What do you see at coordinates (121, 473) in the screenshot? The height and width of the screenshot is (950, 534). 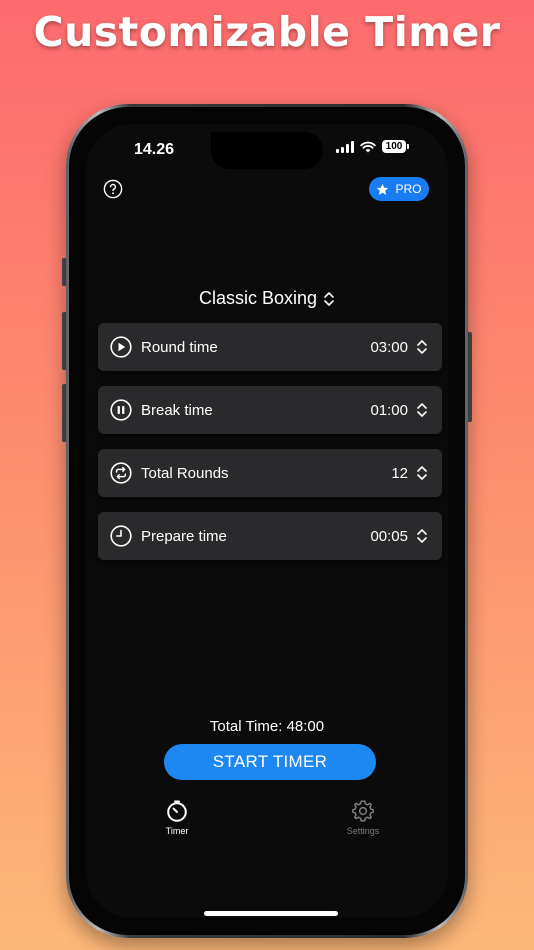 I see `repeat-circle-icon` at bounding box center [121, 473].